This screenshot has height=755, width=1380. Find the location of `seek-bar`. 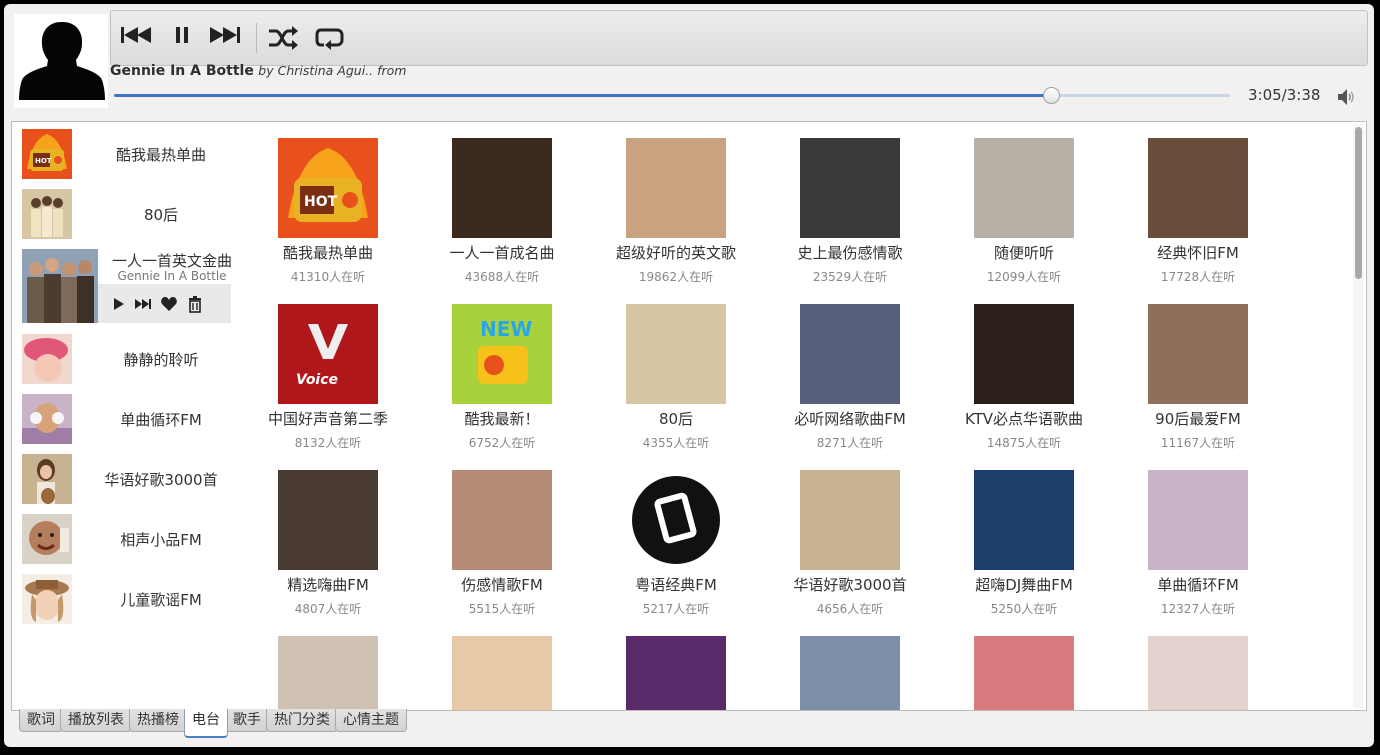

seek-bar is located at coordinates (672, 95).